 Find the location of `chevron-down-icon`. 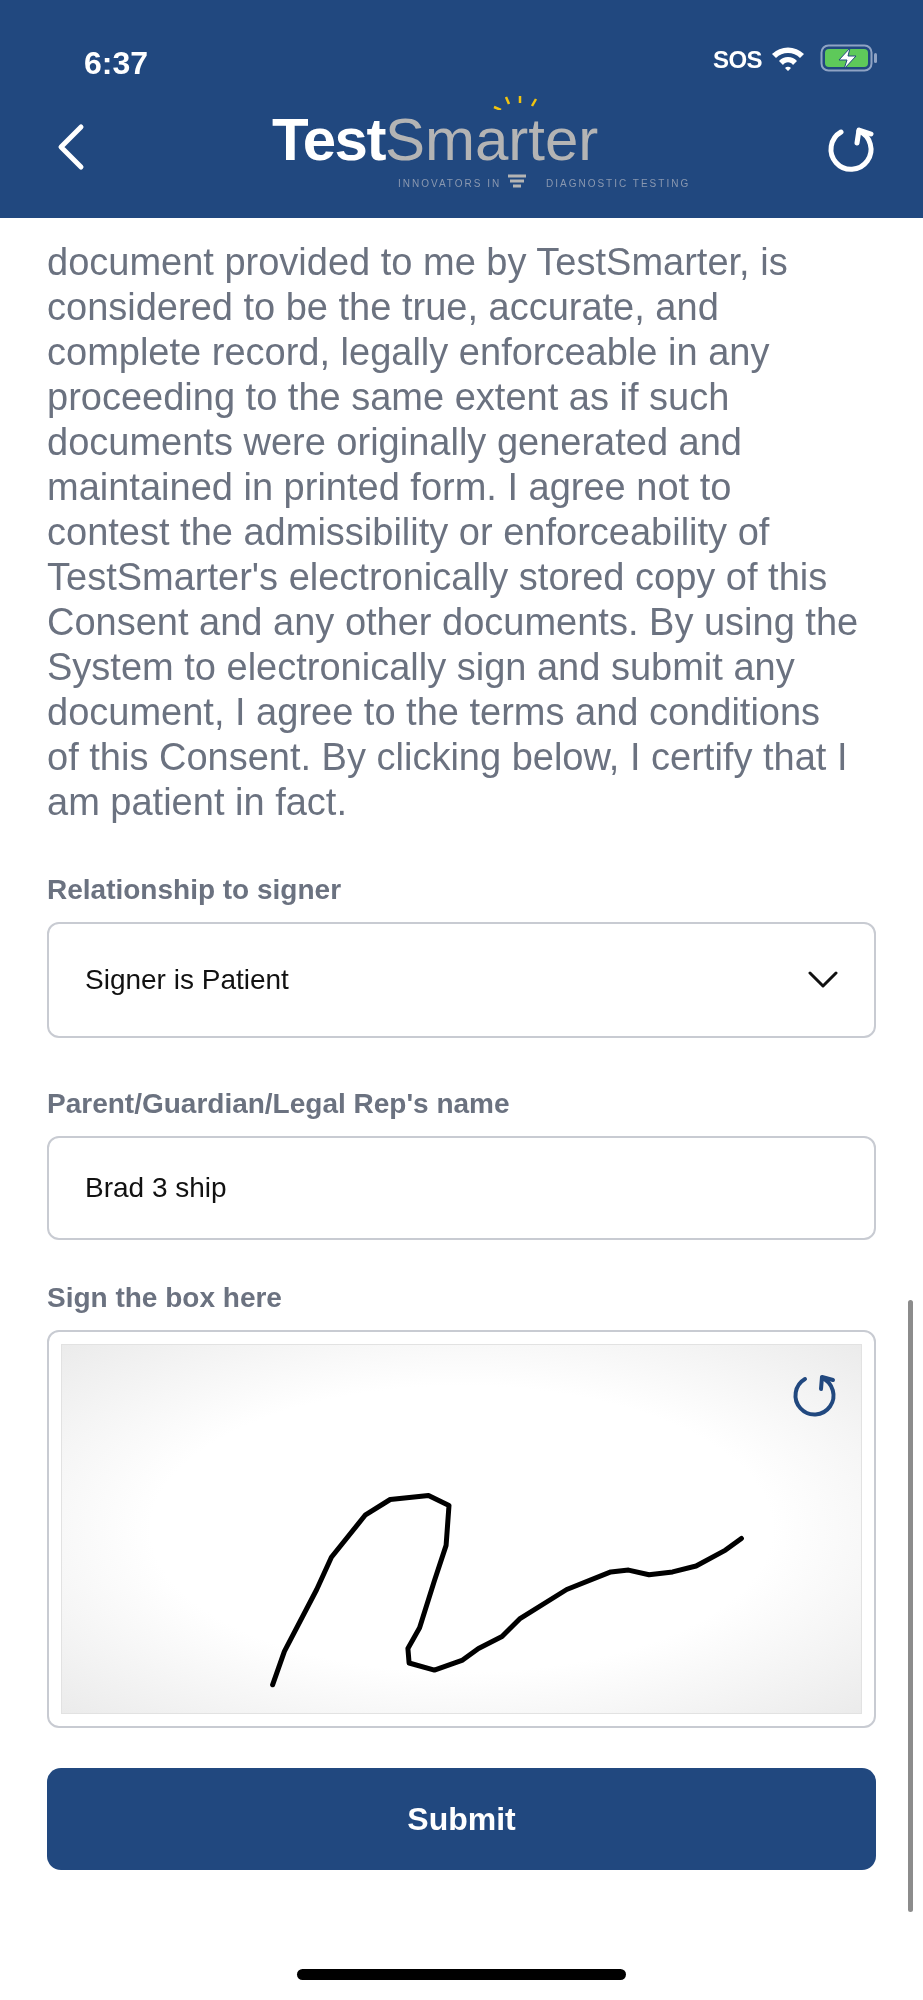

chevron-down-icon is located at coordinates (823, 980).